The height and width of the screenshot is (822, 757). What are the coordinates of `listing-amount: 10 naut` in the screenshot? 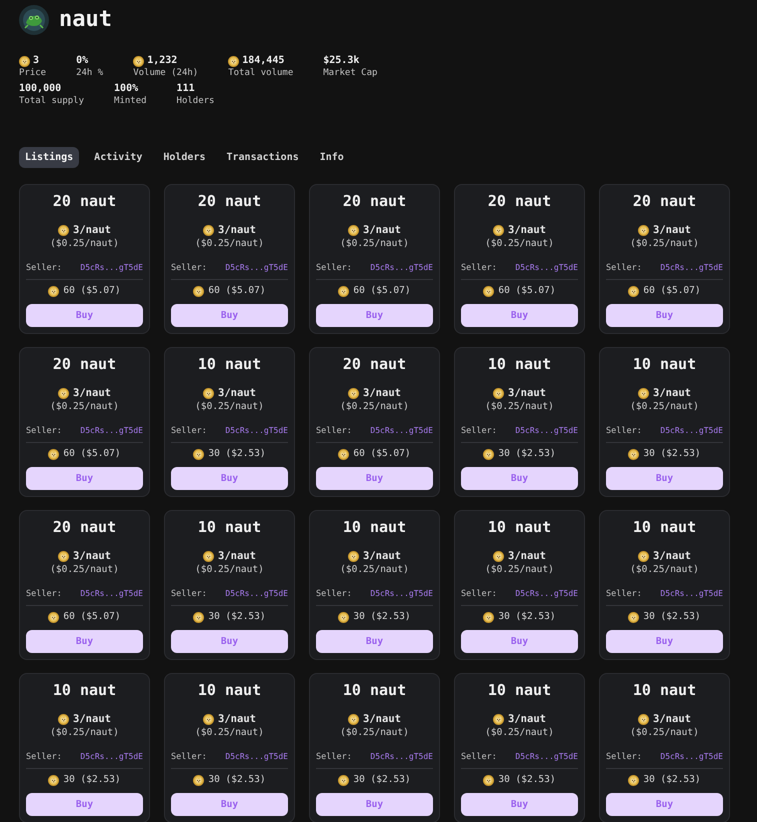 It's located at (230, 690).